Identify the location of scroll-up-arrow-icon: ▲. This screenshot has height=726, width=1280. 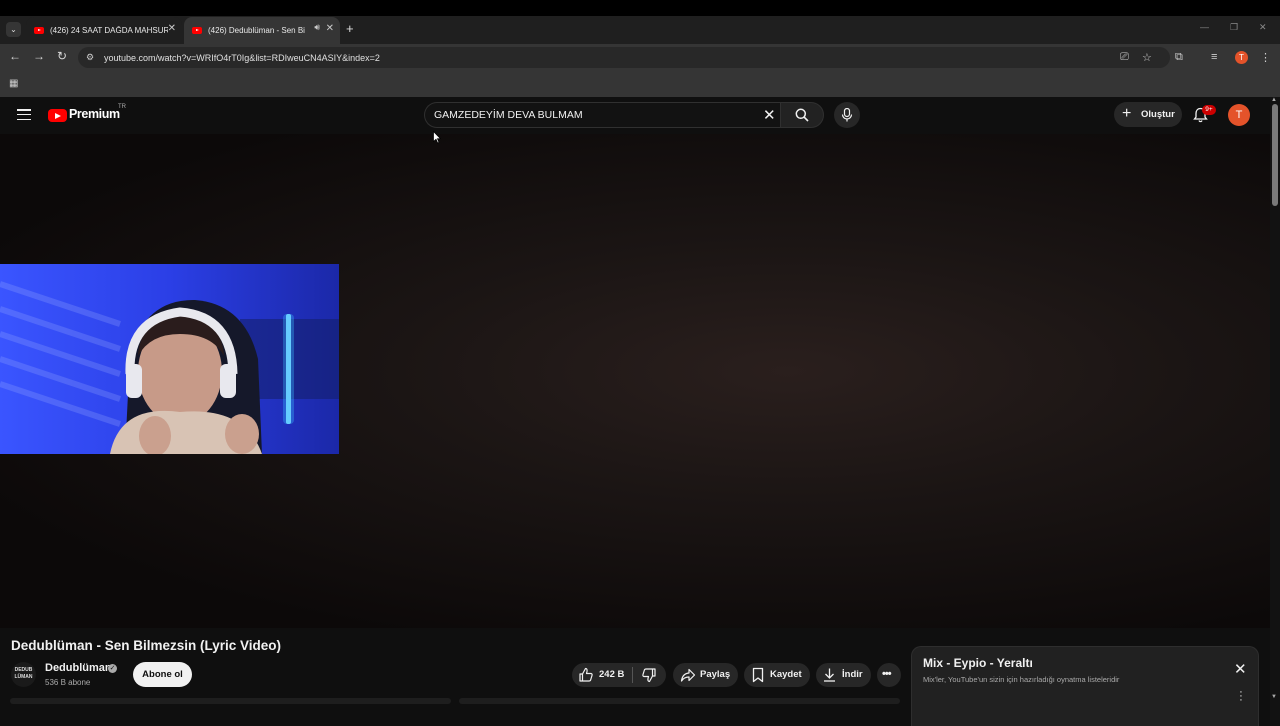
(1274, 100).